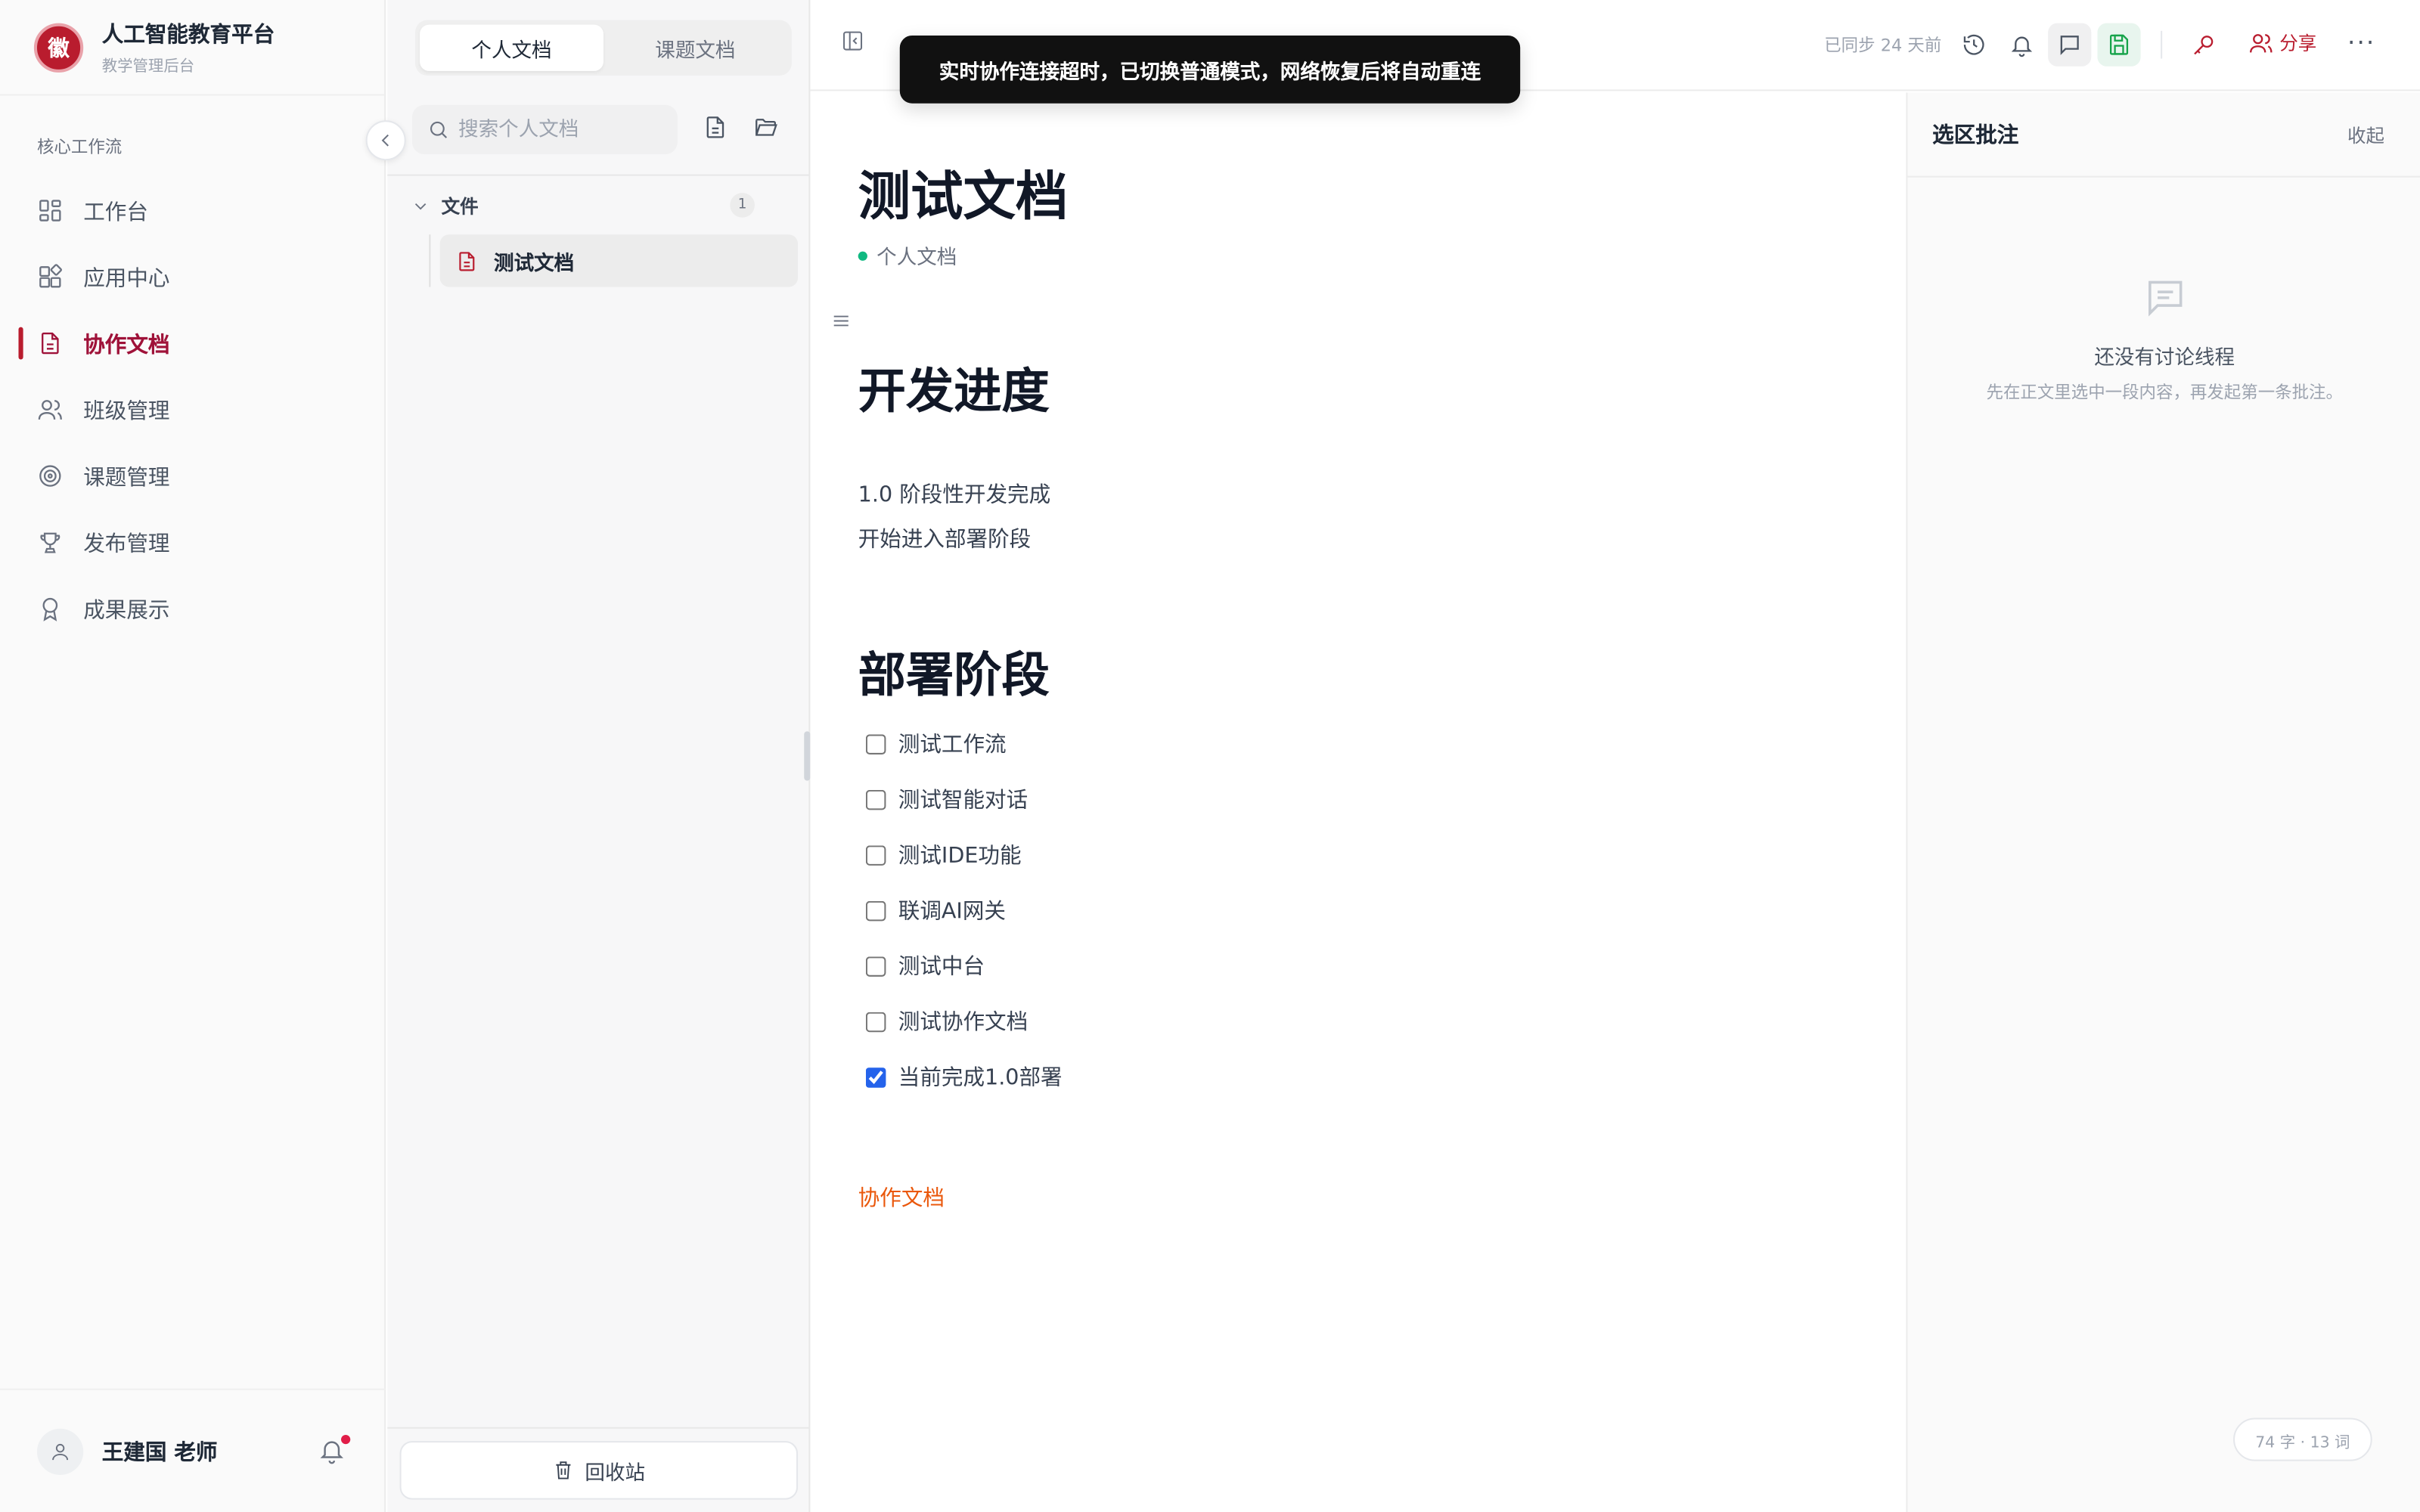 The image size is (2420, 1512). I want to click on sidebar-item-label: 协作文档, so click(126, 345).